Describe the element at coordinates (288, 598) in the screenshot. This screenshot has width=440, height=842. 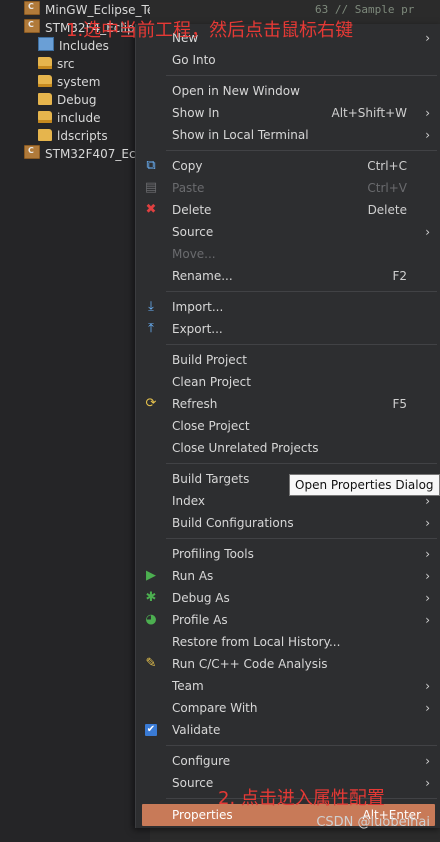
I see `menu-item-debug-as: ✱ Debug As ›` at that location.